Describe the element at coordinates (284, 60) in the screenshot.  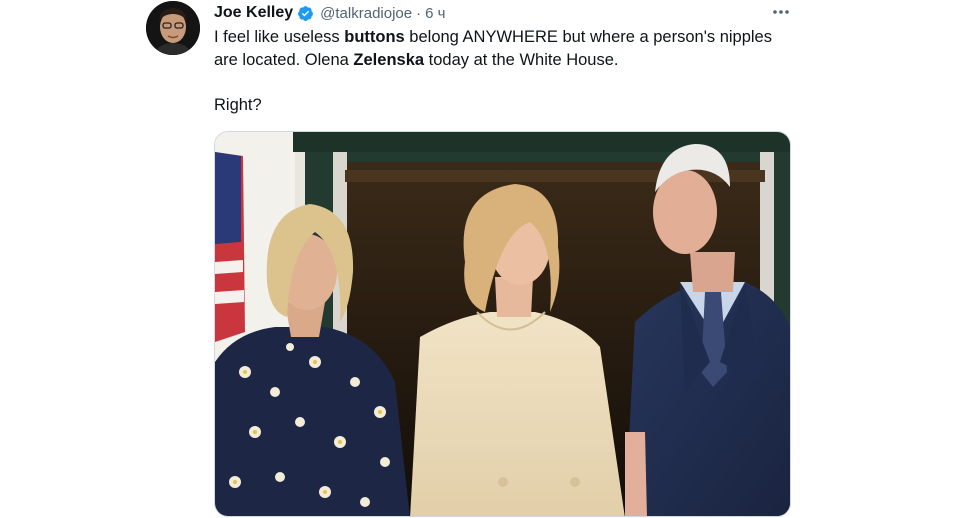
I see `text-segment: are located. Olena` at that location.